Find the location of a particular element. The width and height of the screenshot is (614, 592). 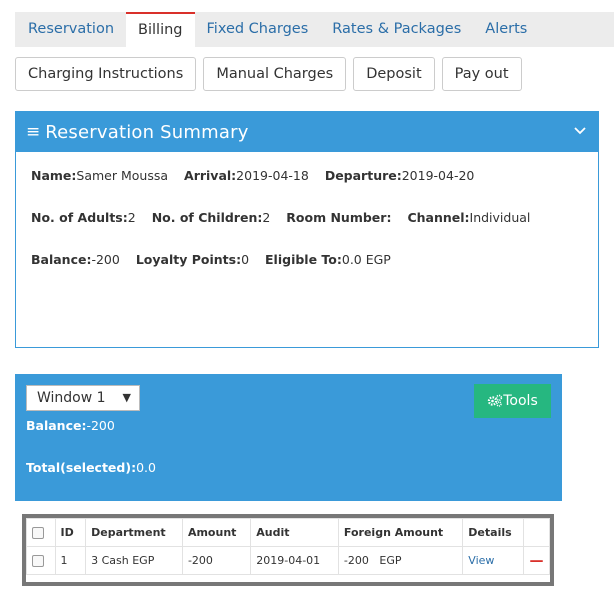

tab-billing: Billing is located at coordinates (160, 29).